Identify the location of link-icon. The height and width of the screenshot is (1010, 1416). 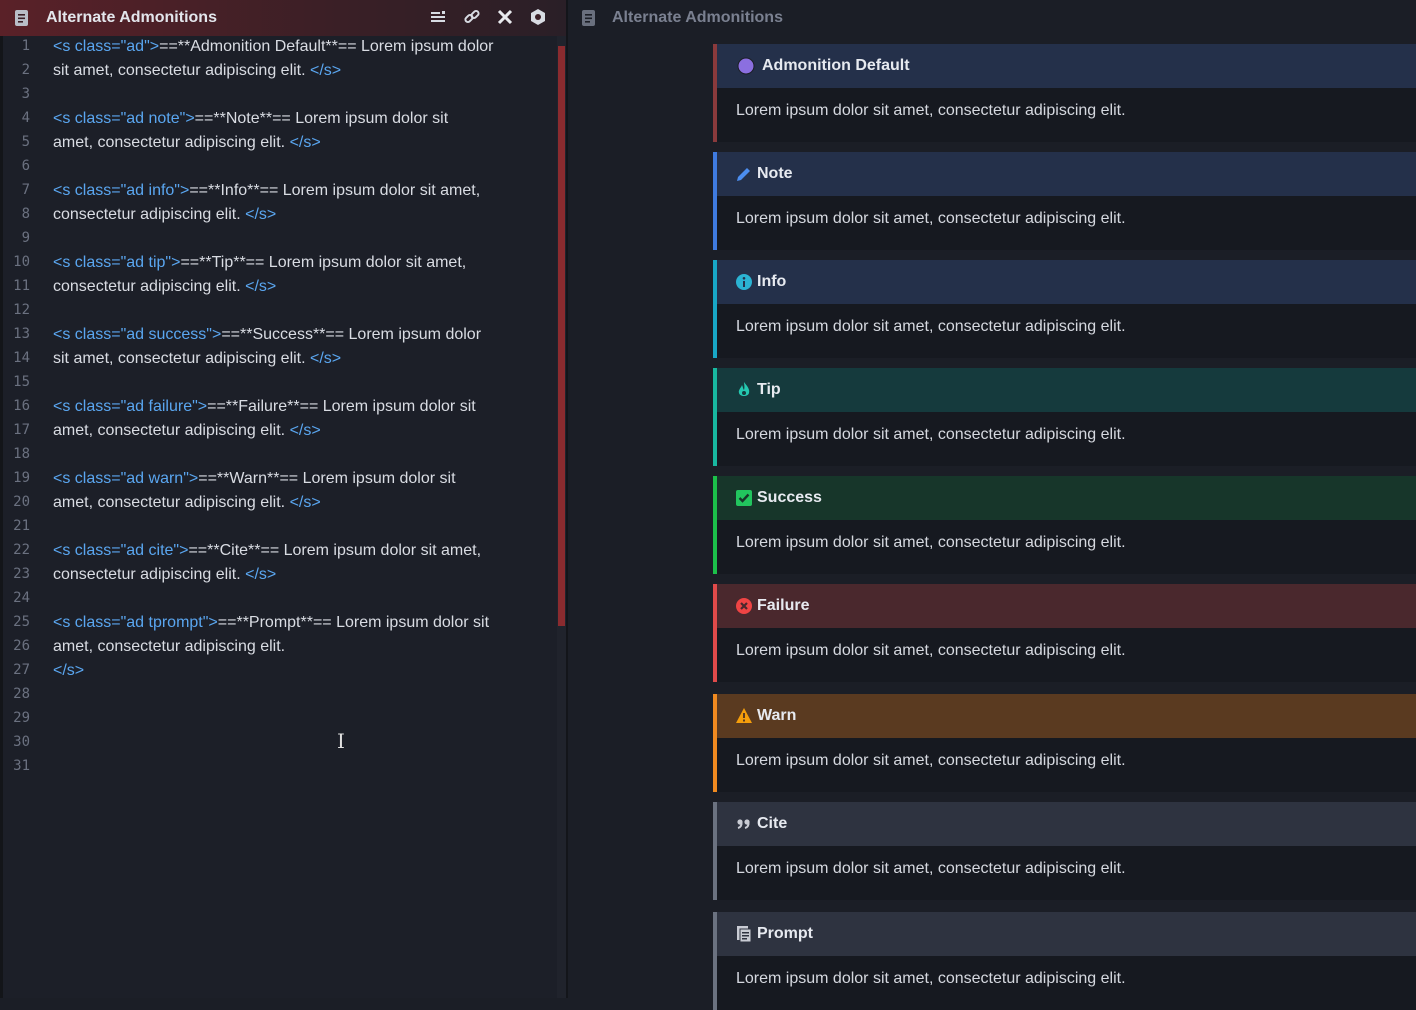
(472, 18).